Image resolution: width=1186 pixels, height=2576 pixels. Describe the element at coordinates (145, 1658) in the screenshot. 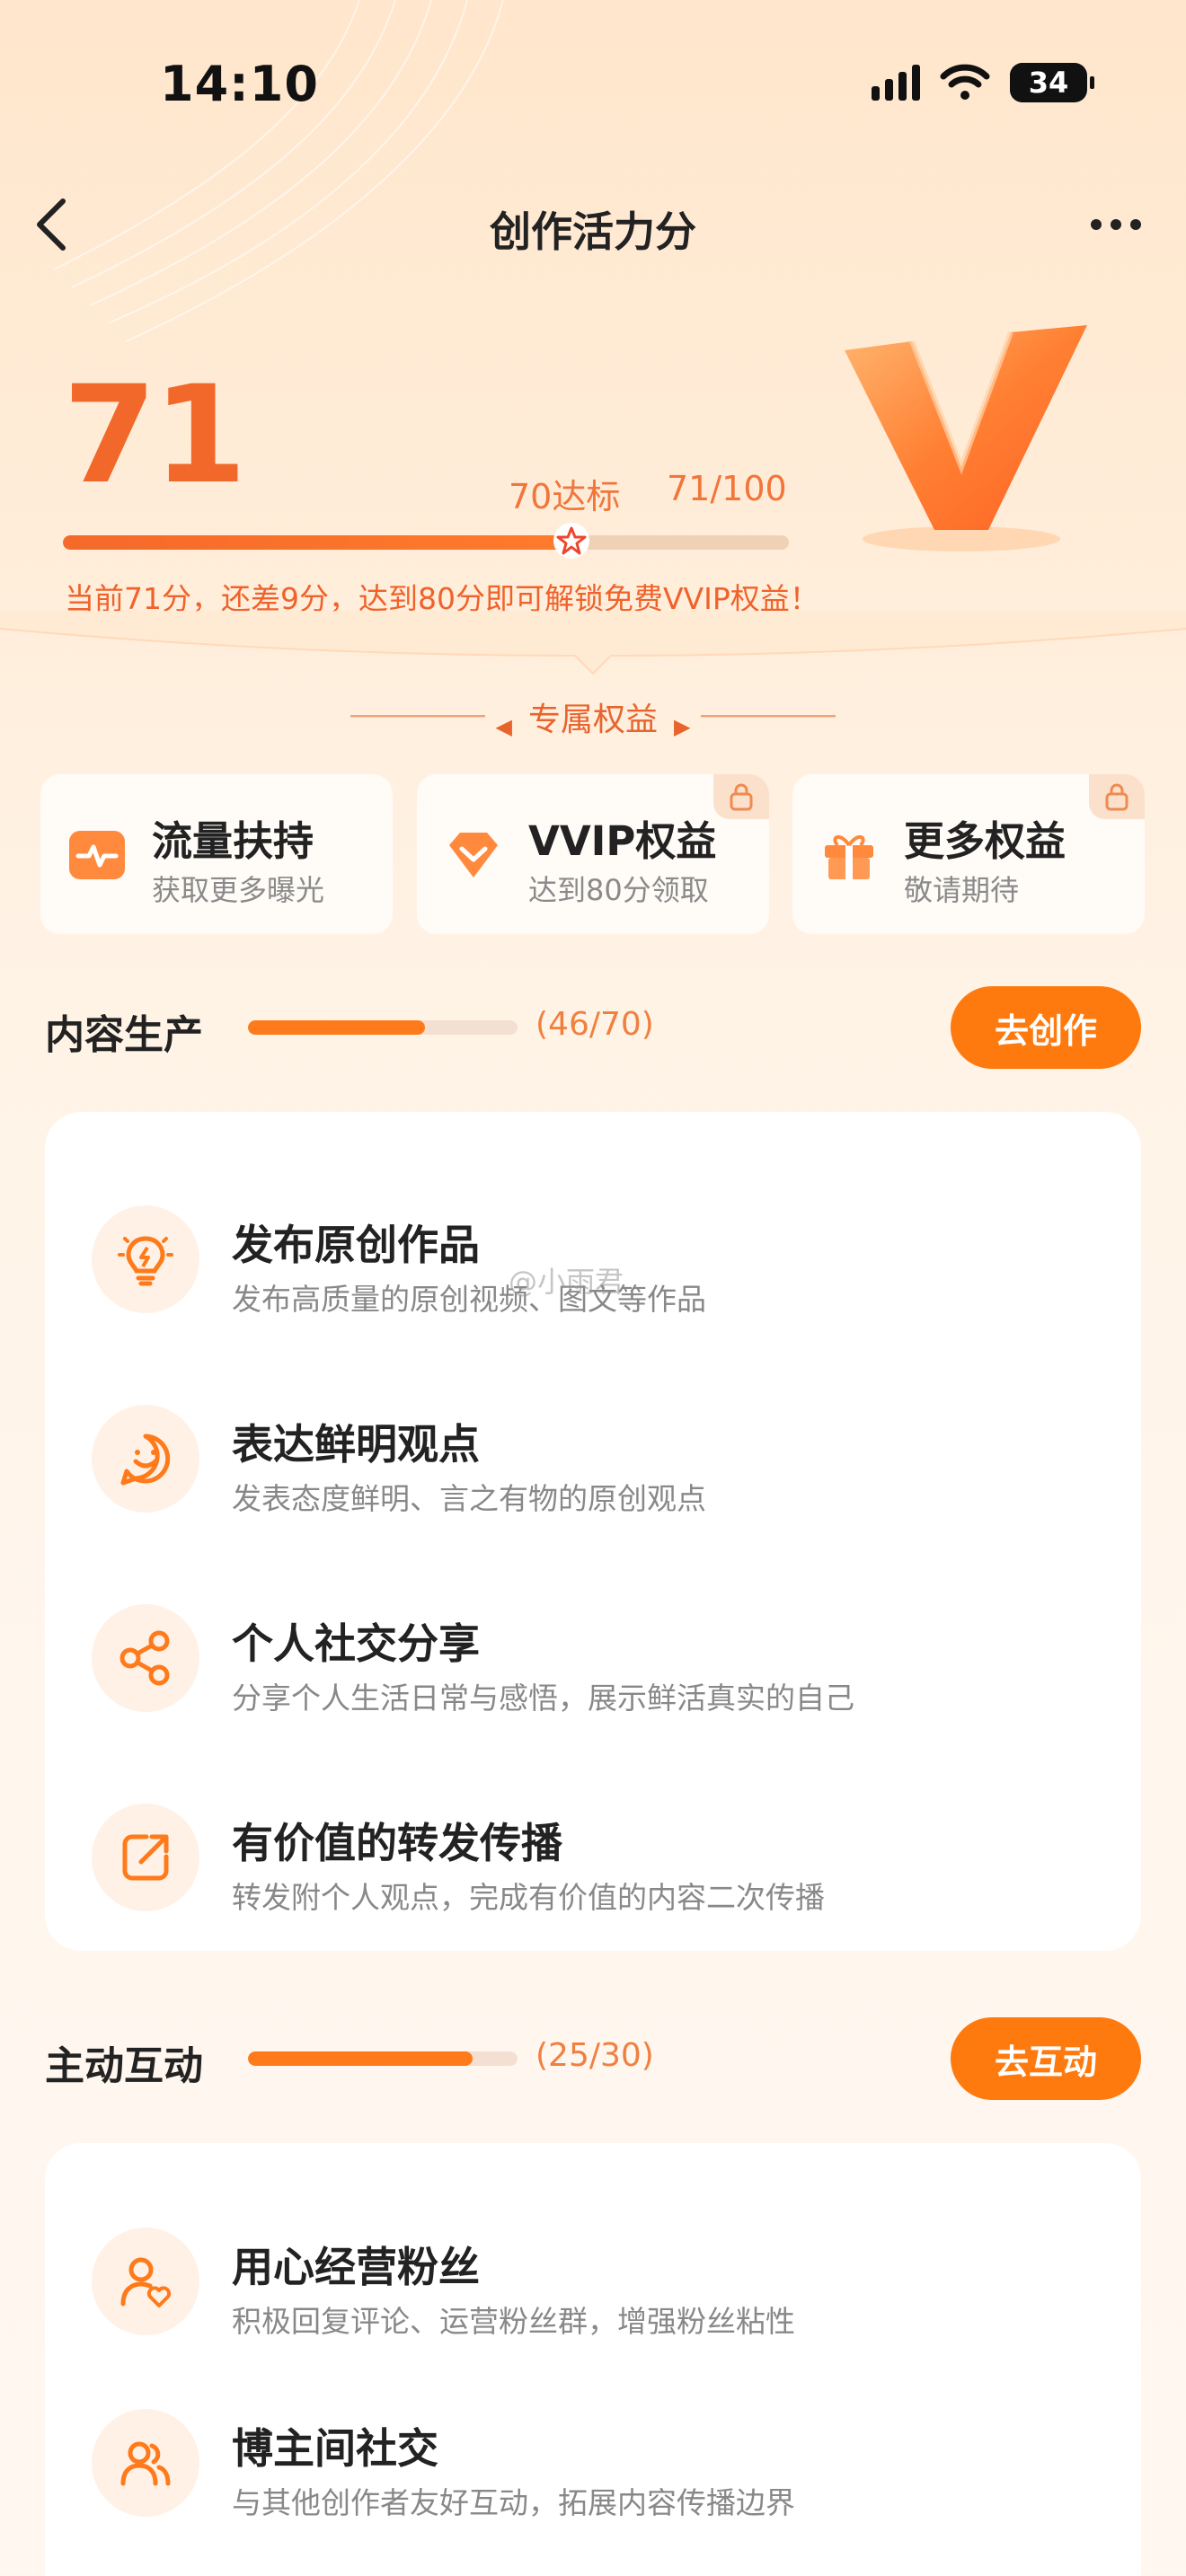

I see `share-icon` at that location.